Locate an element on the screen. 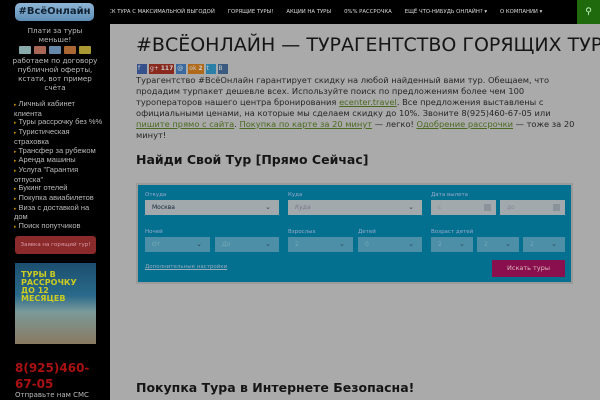 This screenshot has width=600, height=400. write-link: пишите прямо с сайта is located at coordinates (185, 124).